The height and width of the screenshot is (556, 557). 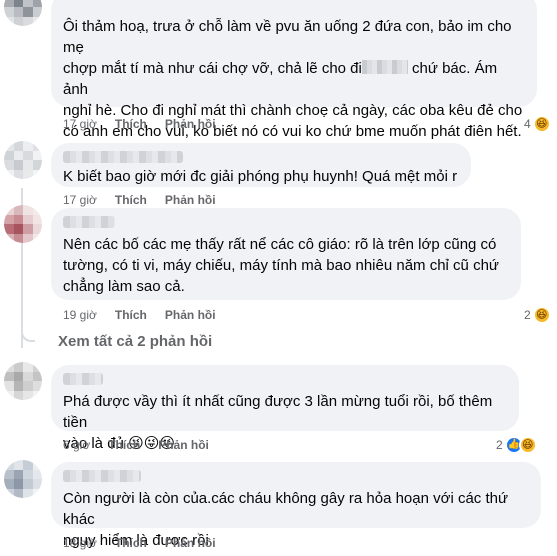 I want to click on comment-actions: 18 giờ Thích Phản hồi, so click(x=148, y=543).